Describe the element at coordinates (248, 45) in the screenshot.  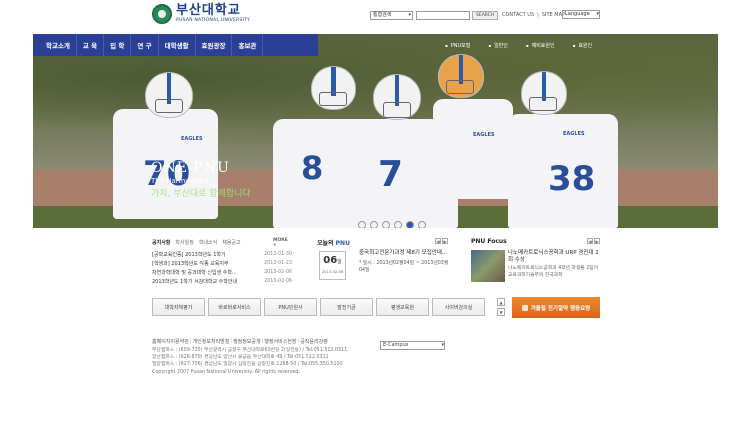
I see `nav-pr: 홍보관` at that location.